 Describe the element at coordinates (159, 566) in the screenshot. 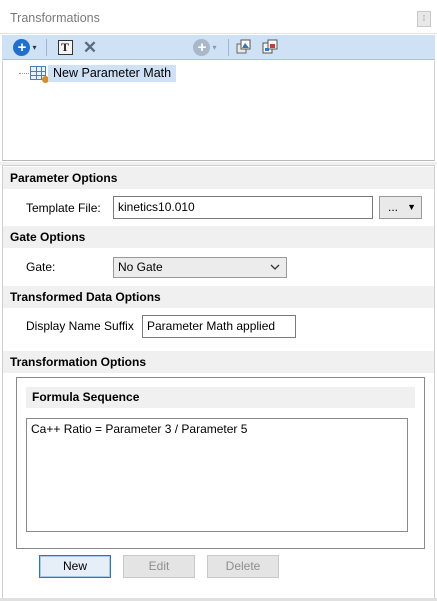

I see `edit-button: Edit` at that location.